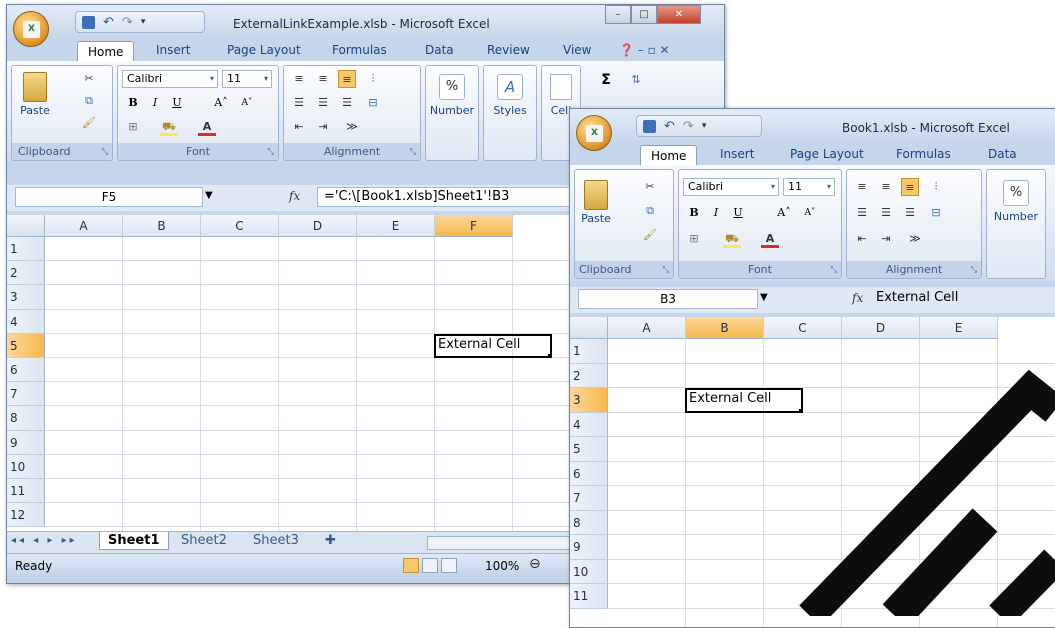 This screenshot has width=1055, height=628. I want to click on page-break-view-icon, so click(449, 565).